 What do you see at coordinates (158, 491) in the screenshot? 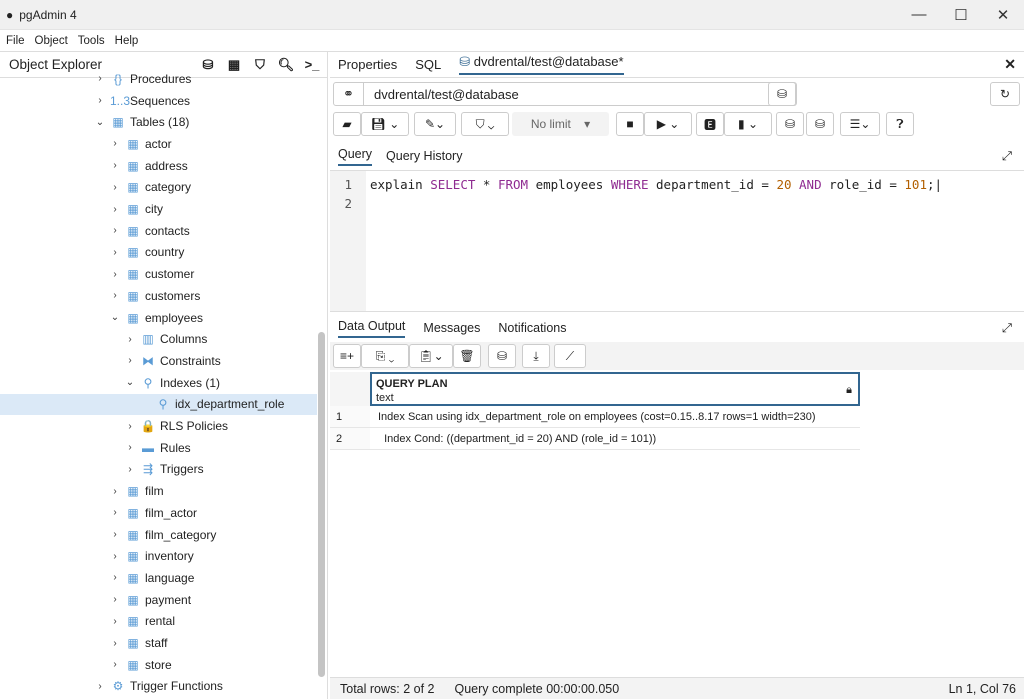
I see `tree-item: › ▦ film` at bounding box center [158, 491].